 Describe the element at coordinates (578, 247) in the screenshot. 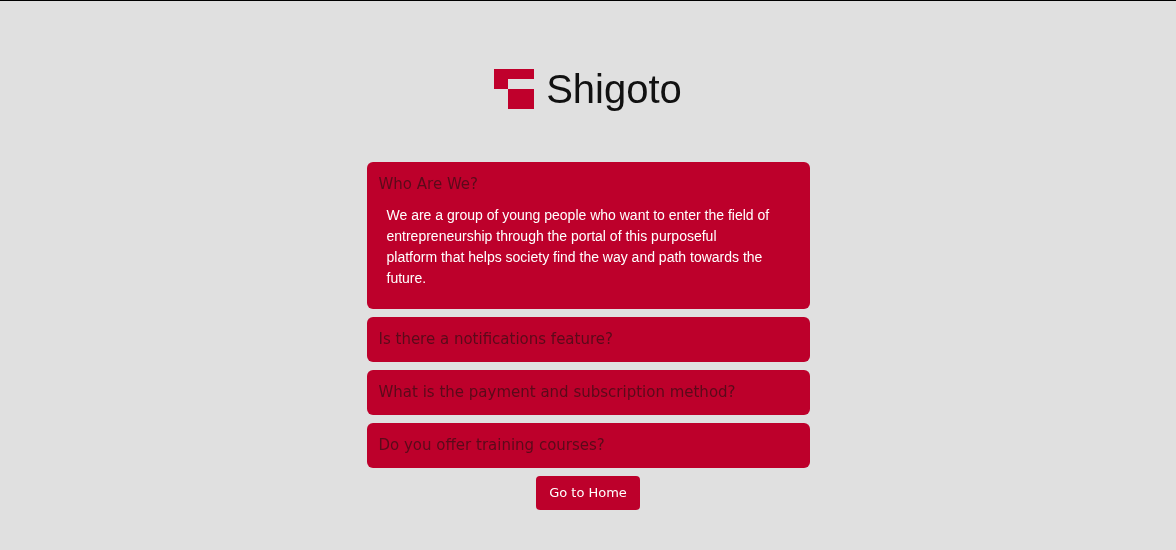

I see `faq-answer: We are a group of young people who want to enter the field of entrepreneurship through the portal of this purposeful platform that helps society find the way and path towards the future.` at that location.